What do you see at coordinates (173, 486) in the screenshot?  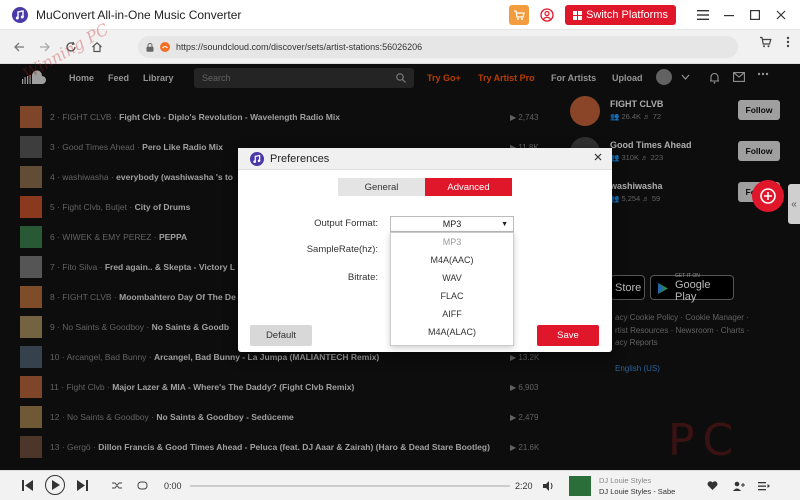 I see `elapsed-time: 0:00` at bounding box center [173, 486].